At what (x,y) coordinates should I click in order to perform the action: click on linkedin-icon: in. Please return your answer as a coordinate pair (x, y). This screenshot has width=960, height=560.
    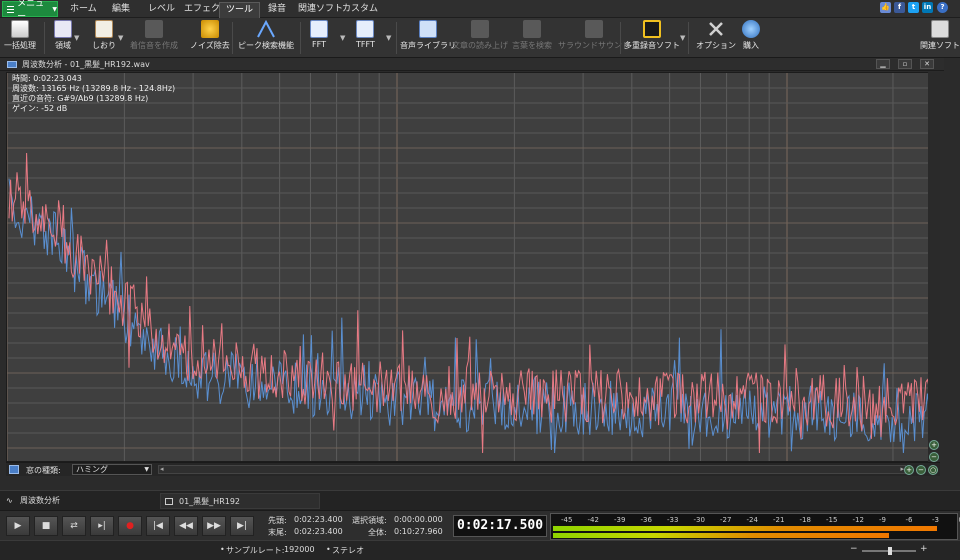
    Looking at the image, I should click on (927, 7).